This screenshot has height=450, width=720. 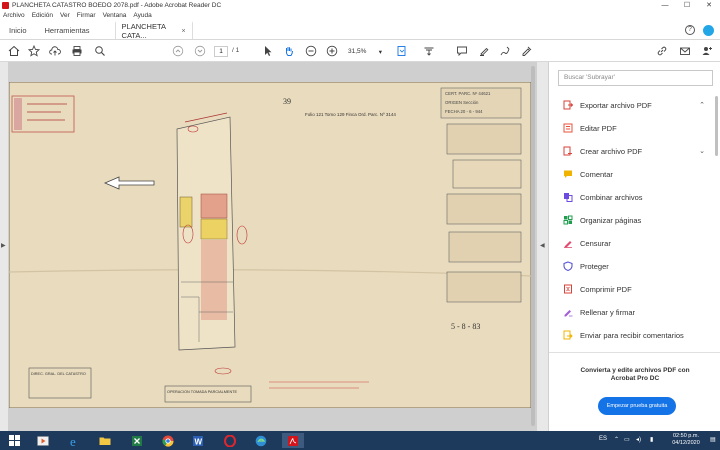 I want to click on battery-icon: ▮, so click(x=651, y=439).